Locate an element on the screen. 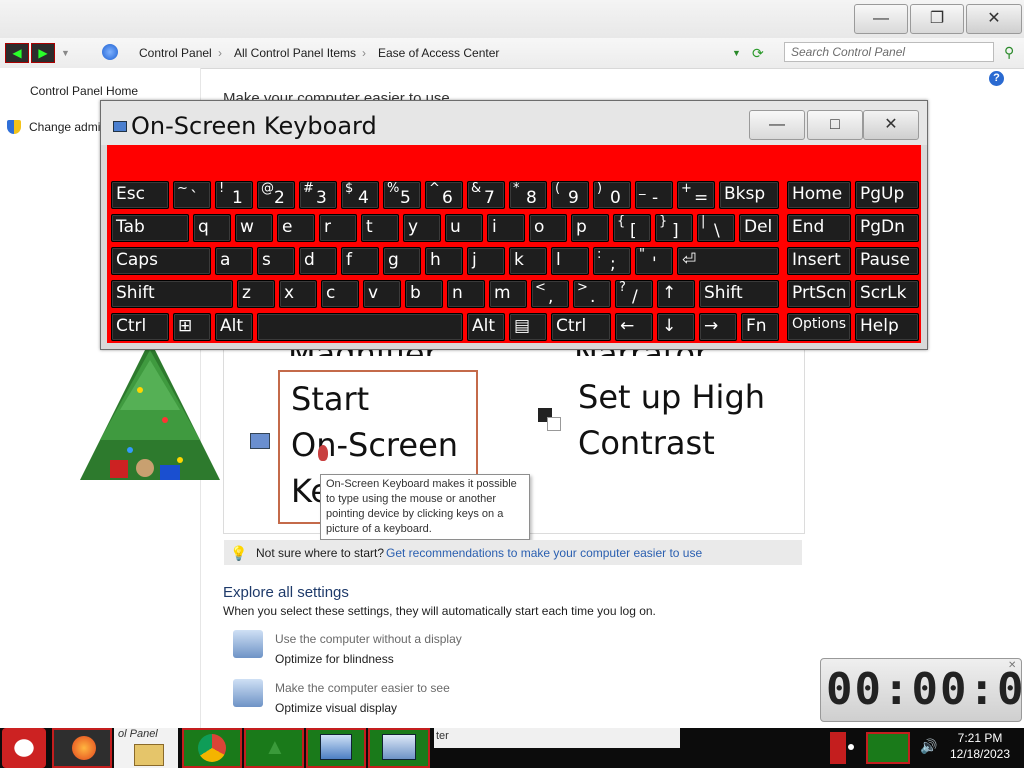 The height and width of the screenshot is (768, 1024). optimize-visual-link: Optimize visual display is located at coordinates (336, 708).